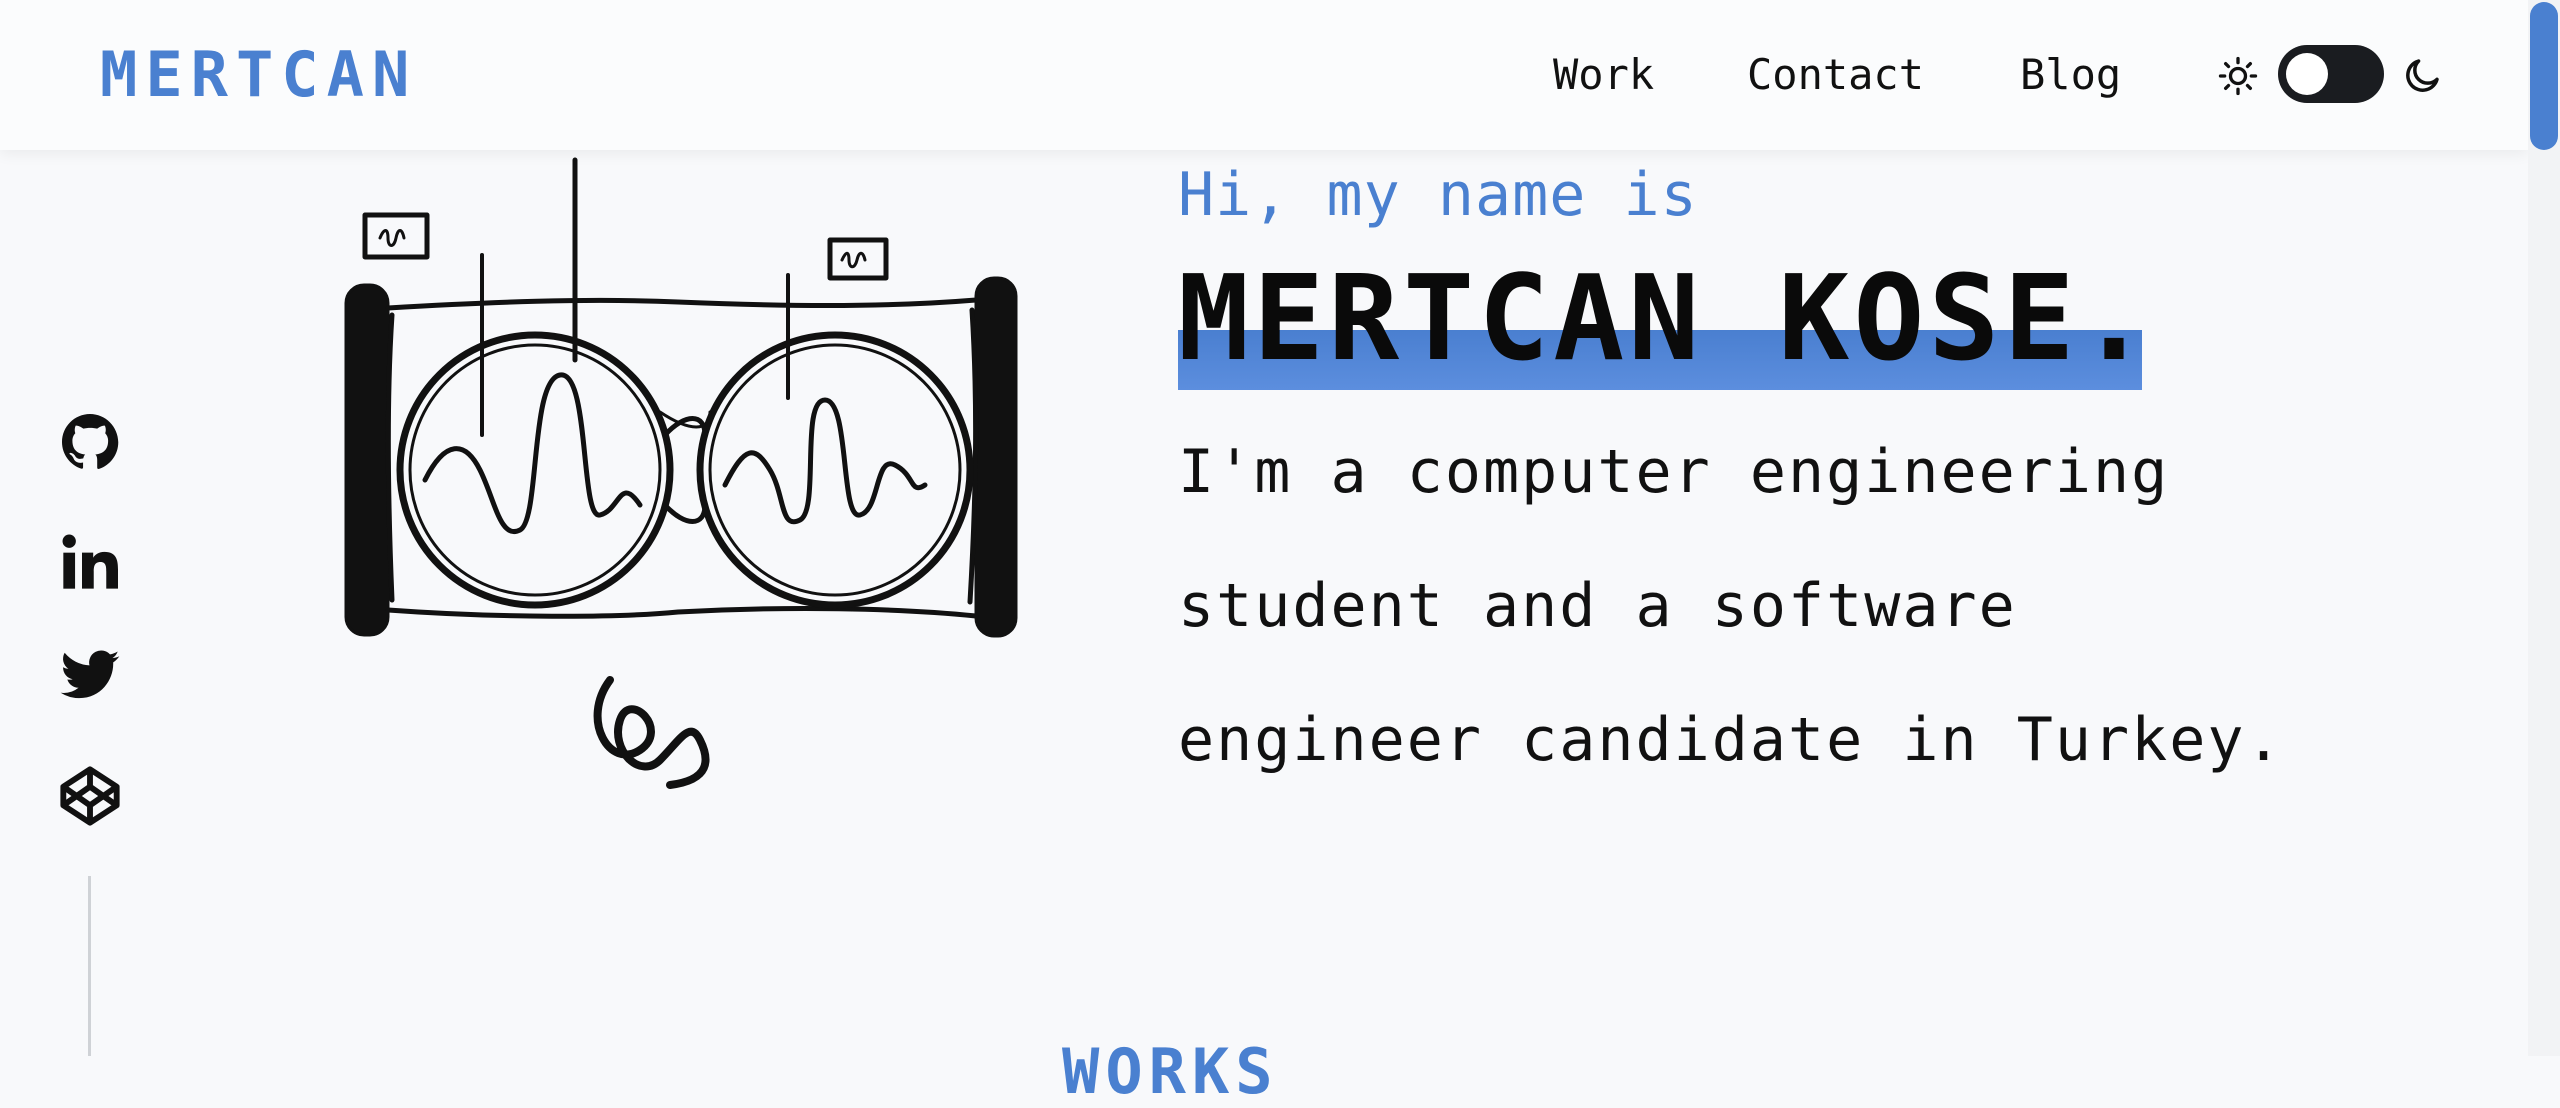 Image resolution: width=2560 pixels, height=1108 pixels. Describe the element at coordinates (1731, 740) in the screenshot. I see `bio-line: engineer candidate in Turkey.` at that location.